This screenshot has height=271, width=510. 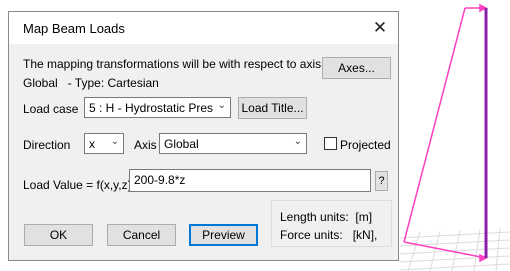 I want to click on direction-value: x, so click(x=92, y=144).